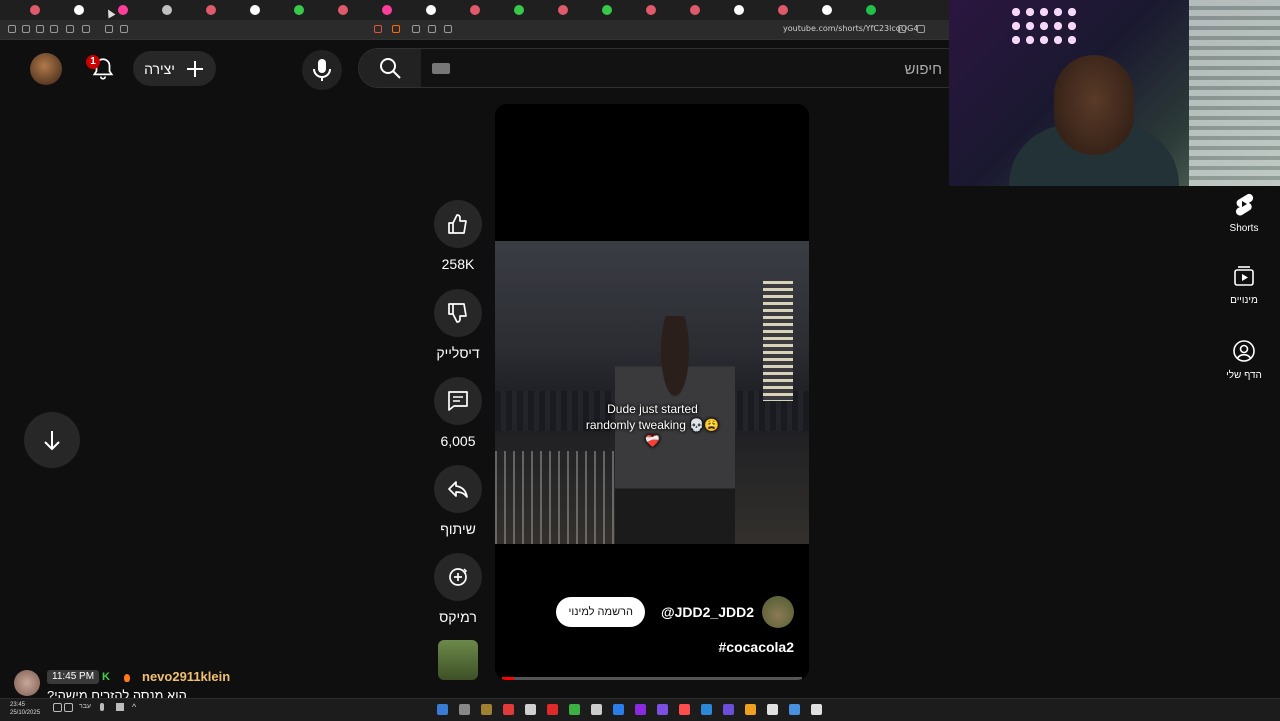 Image resolution: width=1280 pixels, height=721 pixels. I want to click on network-icon, so click(68, 707).